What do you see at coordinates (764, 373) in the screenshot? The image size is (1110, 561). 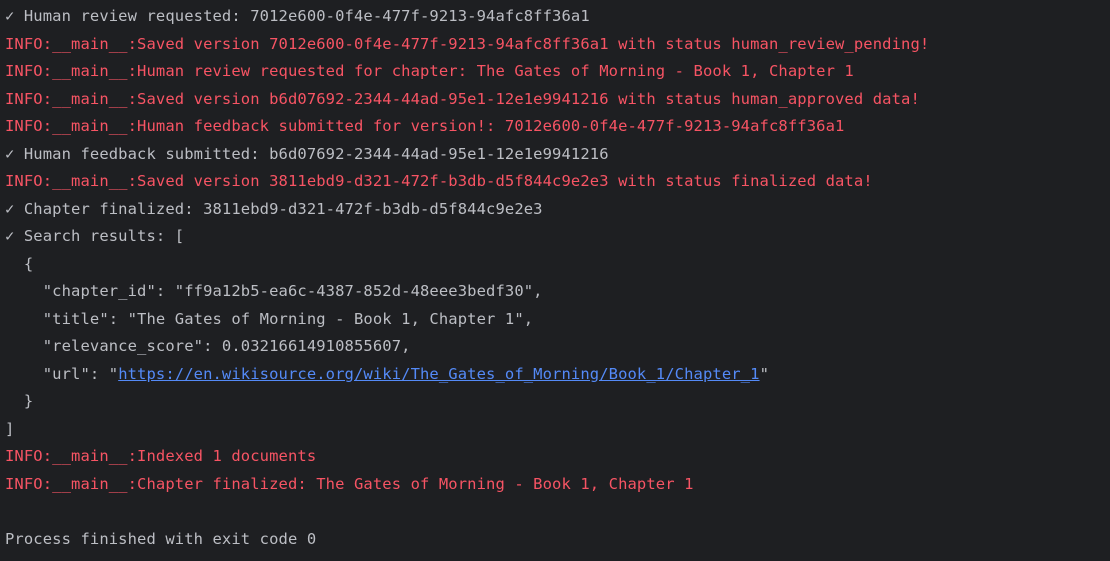 I see `json-url-closing-quote: "` at bounding box center [764, 373].